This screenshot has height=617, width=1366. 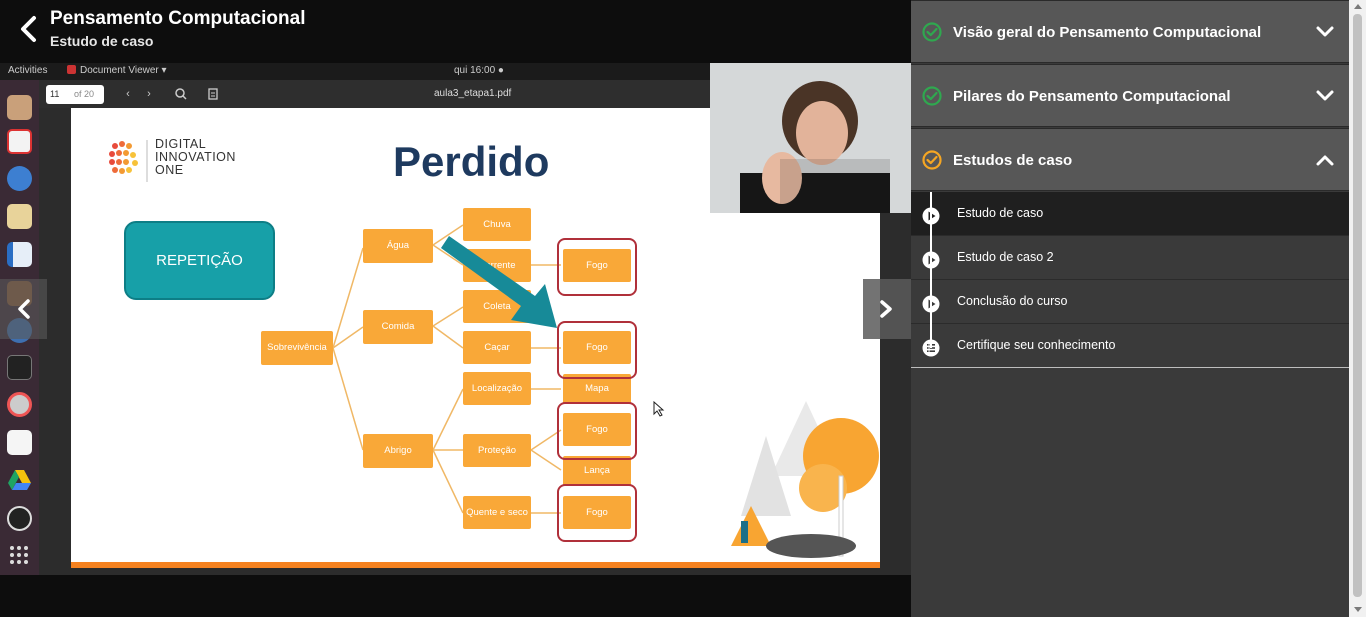 I want to click on node-lanca: Lança, so click(x=597, y=471).